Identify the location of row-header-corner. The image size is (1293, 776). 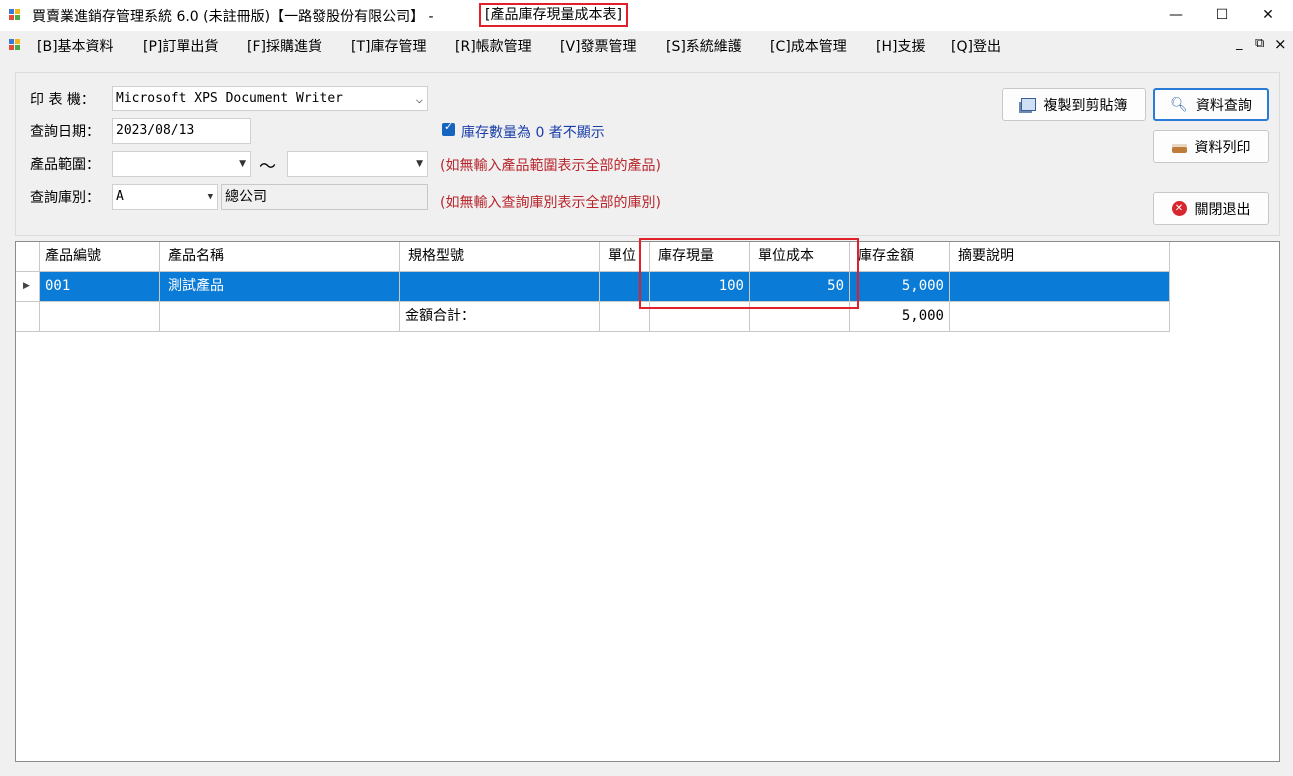
(28, 257).